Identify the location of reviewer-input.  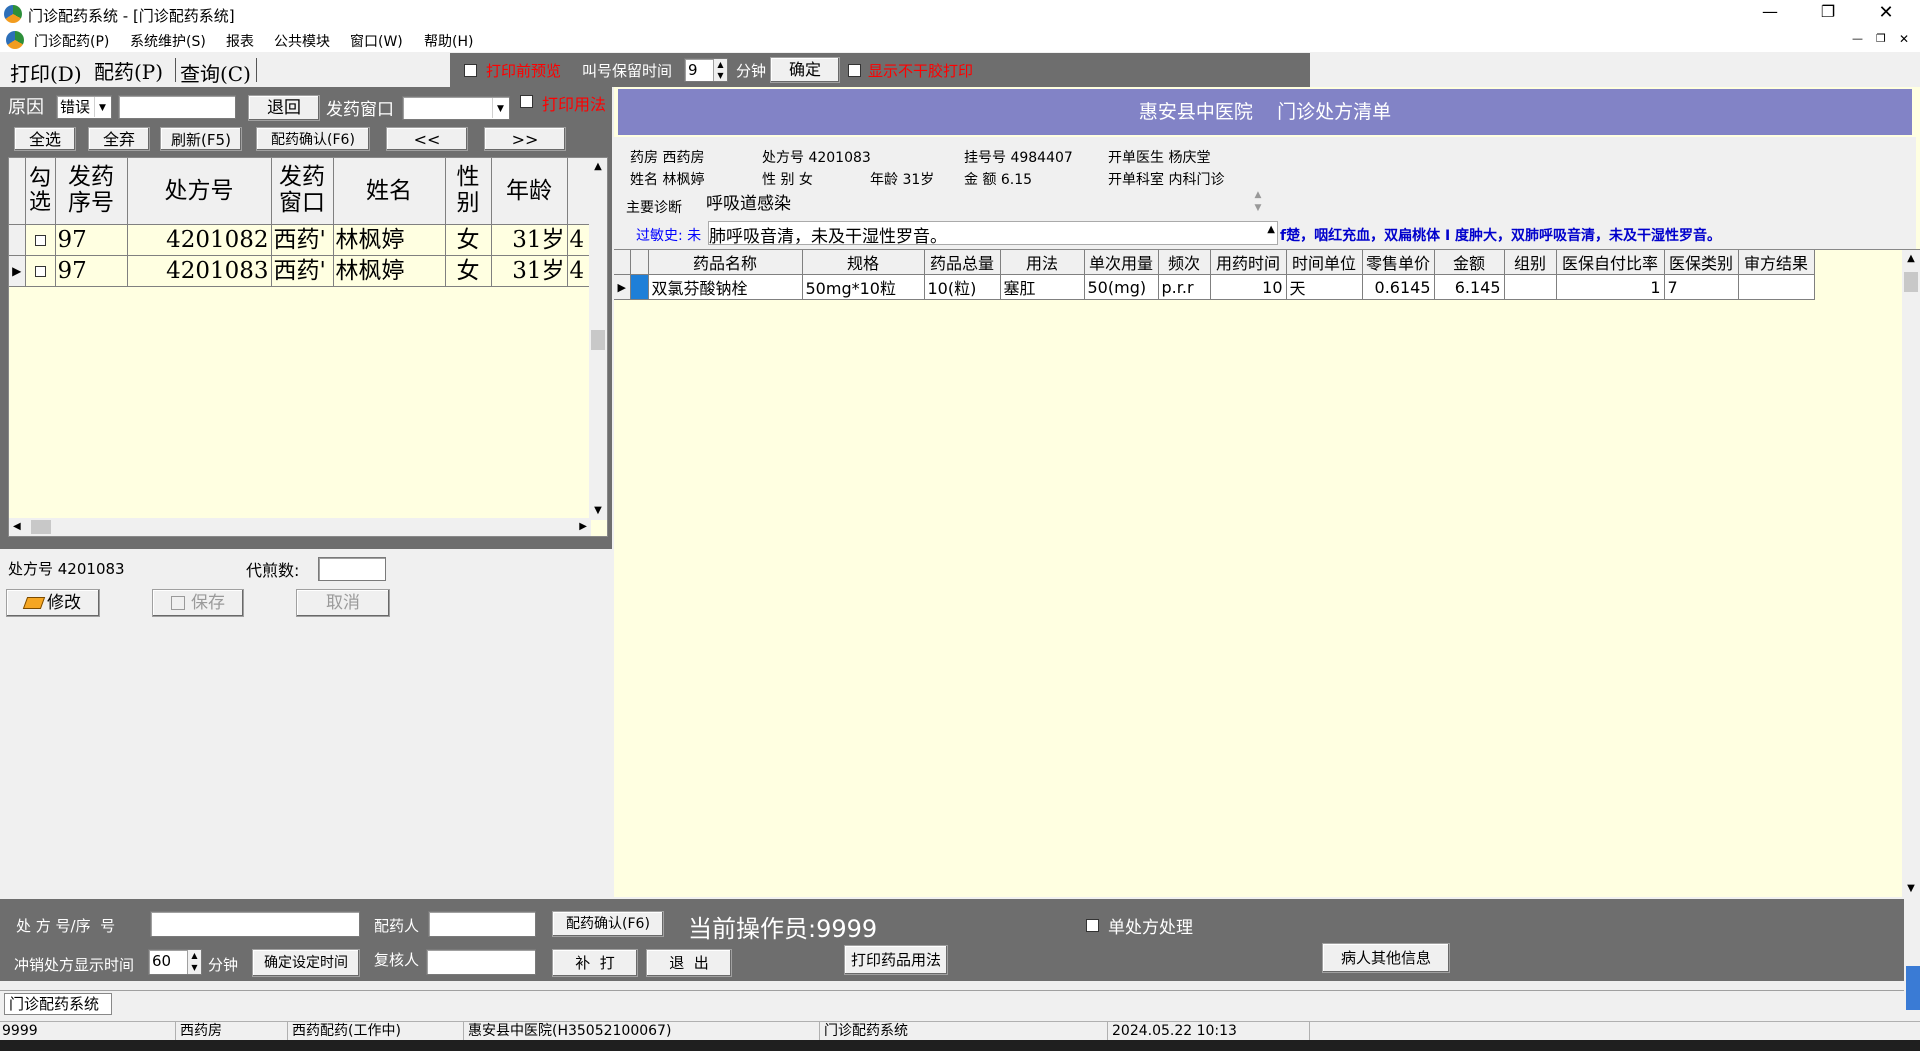
(481, 962).